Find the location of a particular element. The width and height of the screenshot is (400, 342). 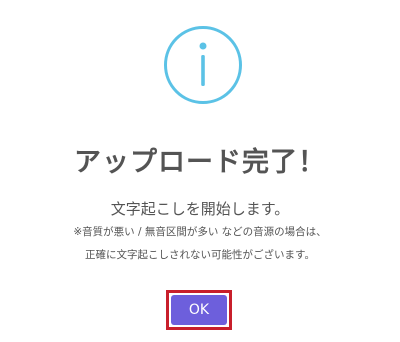

dialog-title: アップロード完了！ is located at coordinates (200, 162).